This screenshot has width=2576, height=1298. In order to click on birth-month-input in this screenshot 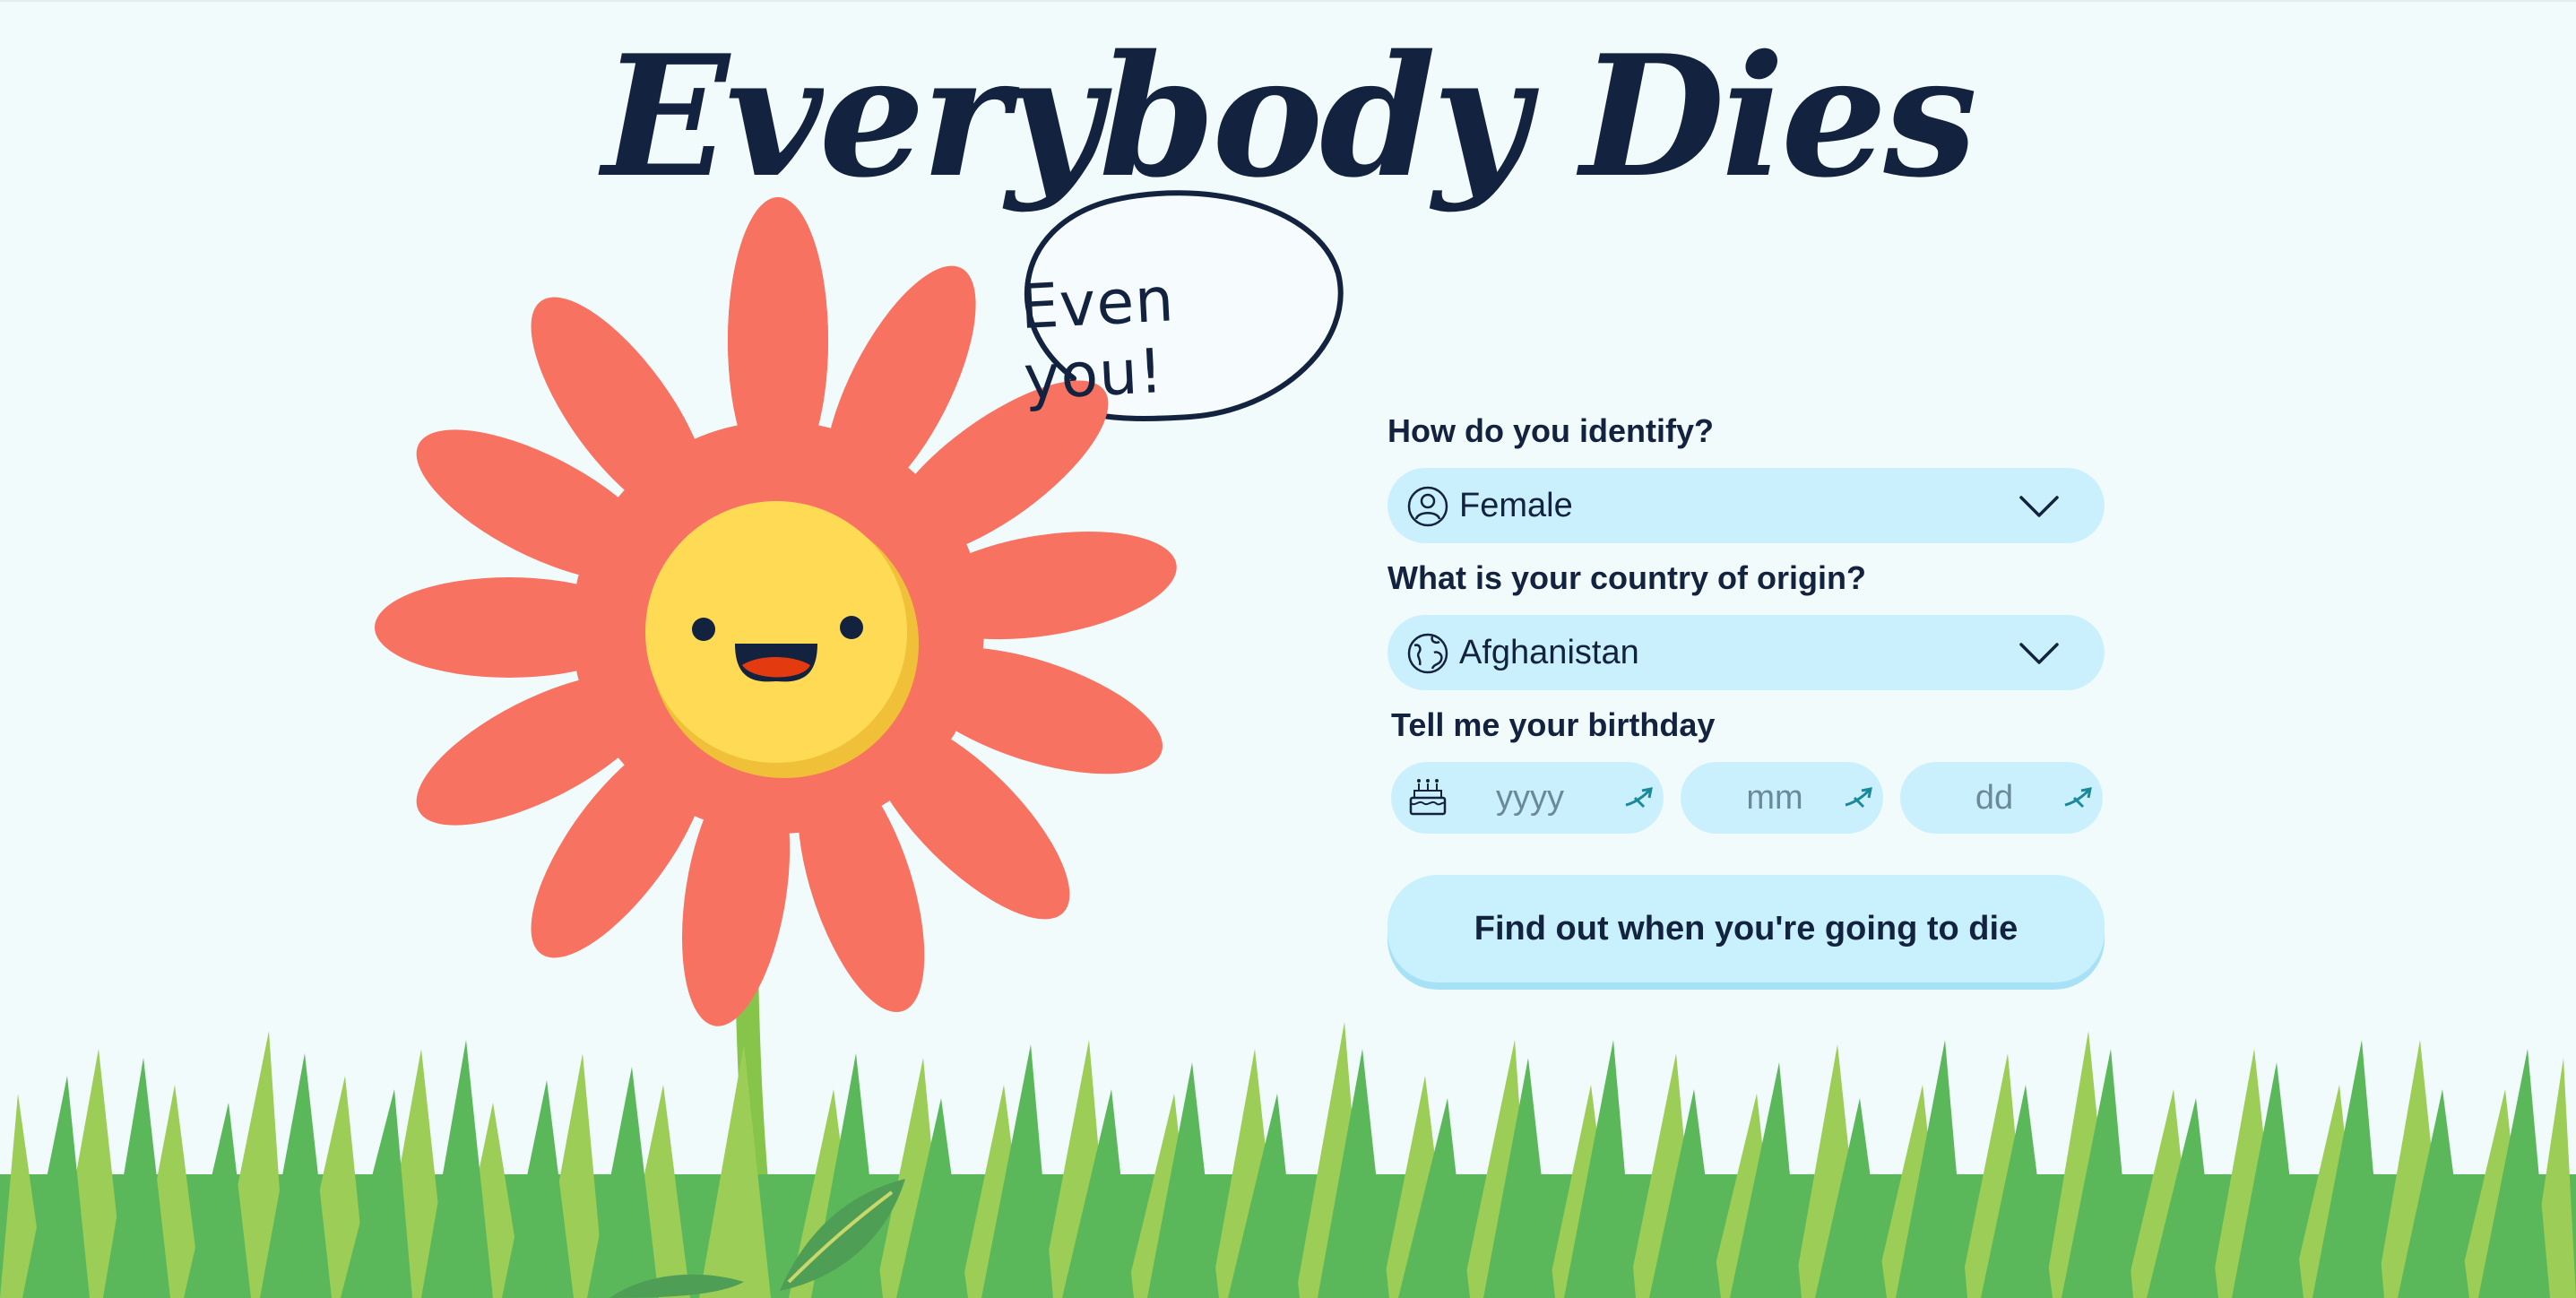, I will do `click(1774, 798)`.